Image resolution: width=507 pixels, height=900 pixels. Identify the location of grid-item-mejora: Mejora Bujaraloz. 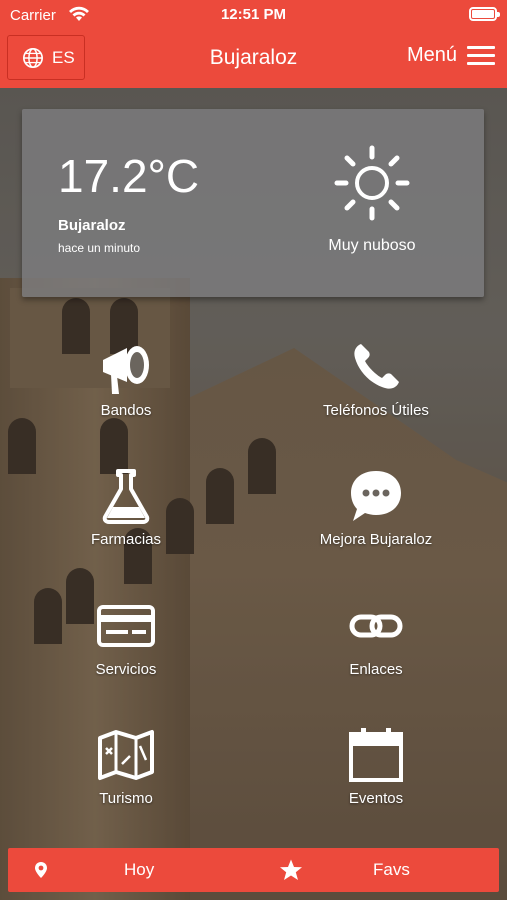
(376, 507).